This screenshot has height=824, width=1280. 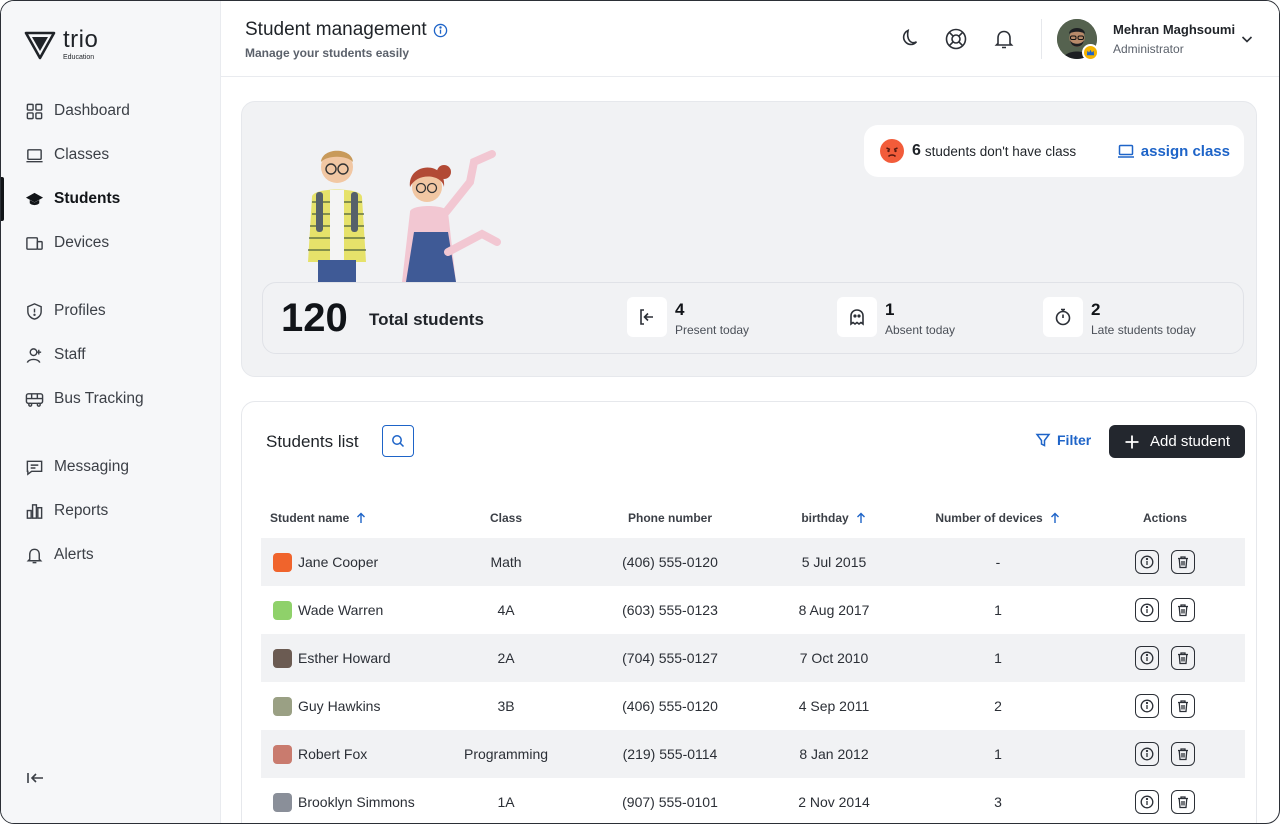 I want to click on sidebar-item-label: Classes, so click(x=82, y=154).